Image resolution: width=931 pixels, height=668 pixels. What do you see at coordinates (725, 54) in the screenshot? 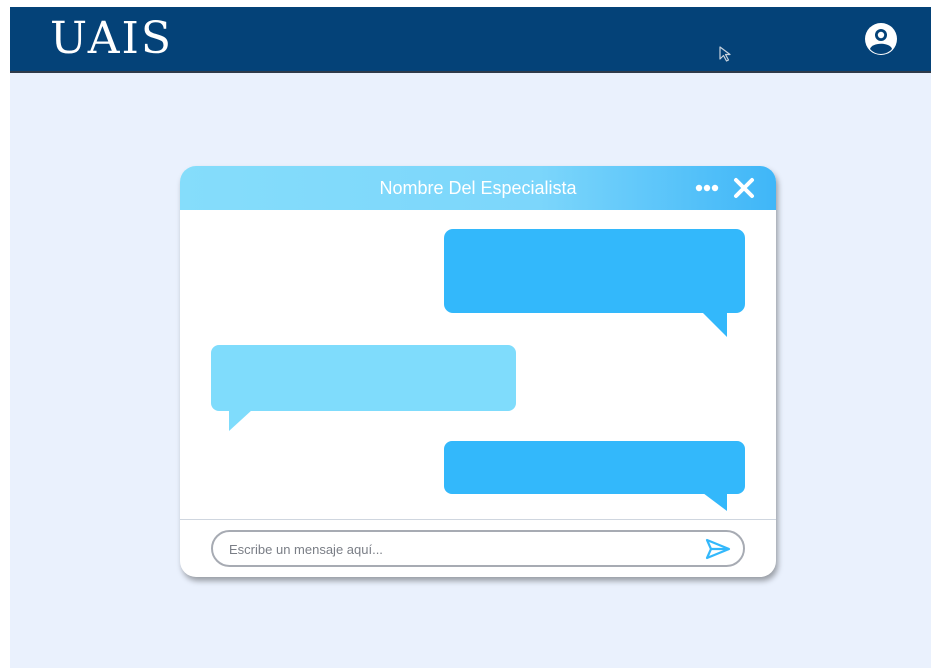
I see `mouse-cursor-icon` at bounding box center [725, 54].